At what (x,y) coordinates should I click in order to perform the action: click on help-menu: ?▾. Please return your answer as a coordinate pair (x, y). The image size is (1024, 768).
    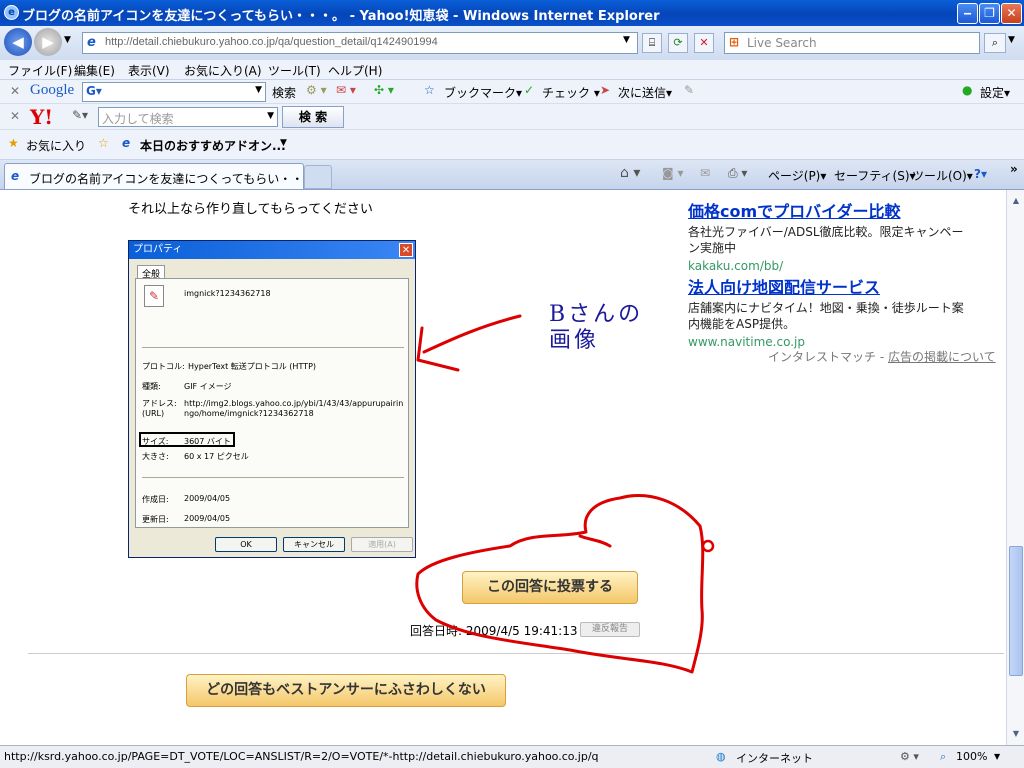
    Looking at the image, I should click on (980, 174).